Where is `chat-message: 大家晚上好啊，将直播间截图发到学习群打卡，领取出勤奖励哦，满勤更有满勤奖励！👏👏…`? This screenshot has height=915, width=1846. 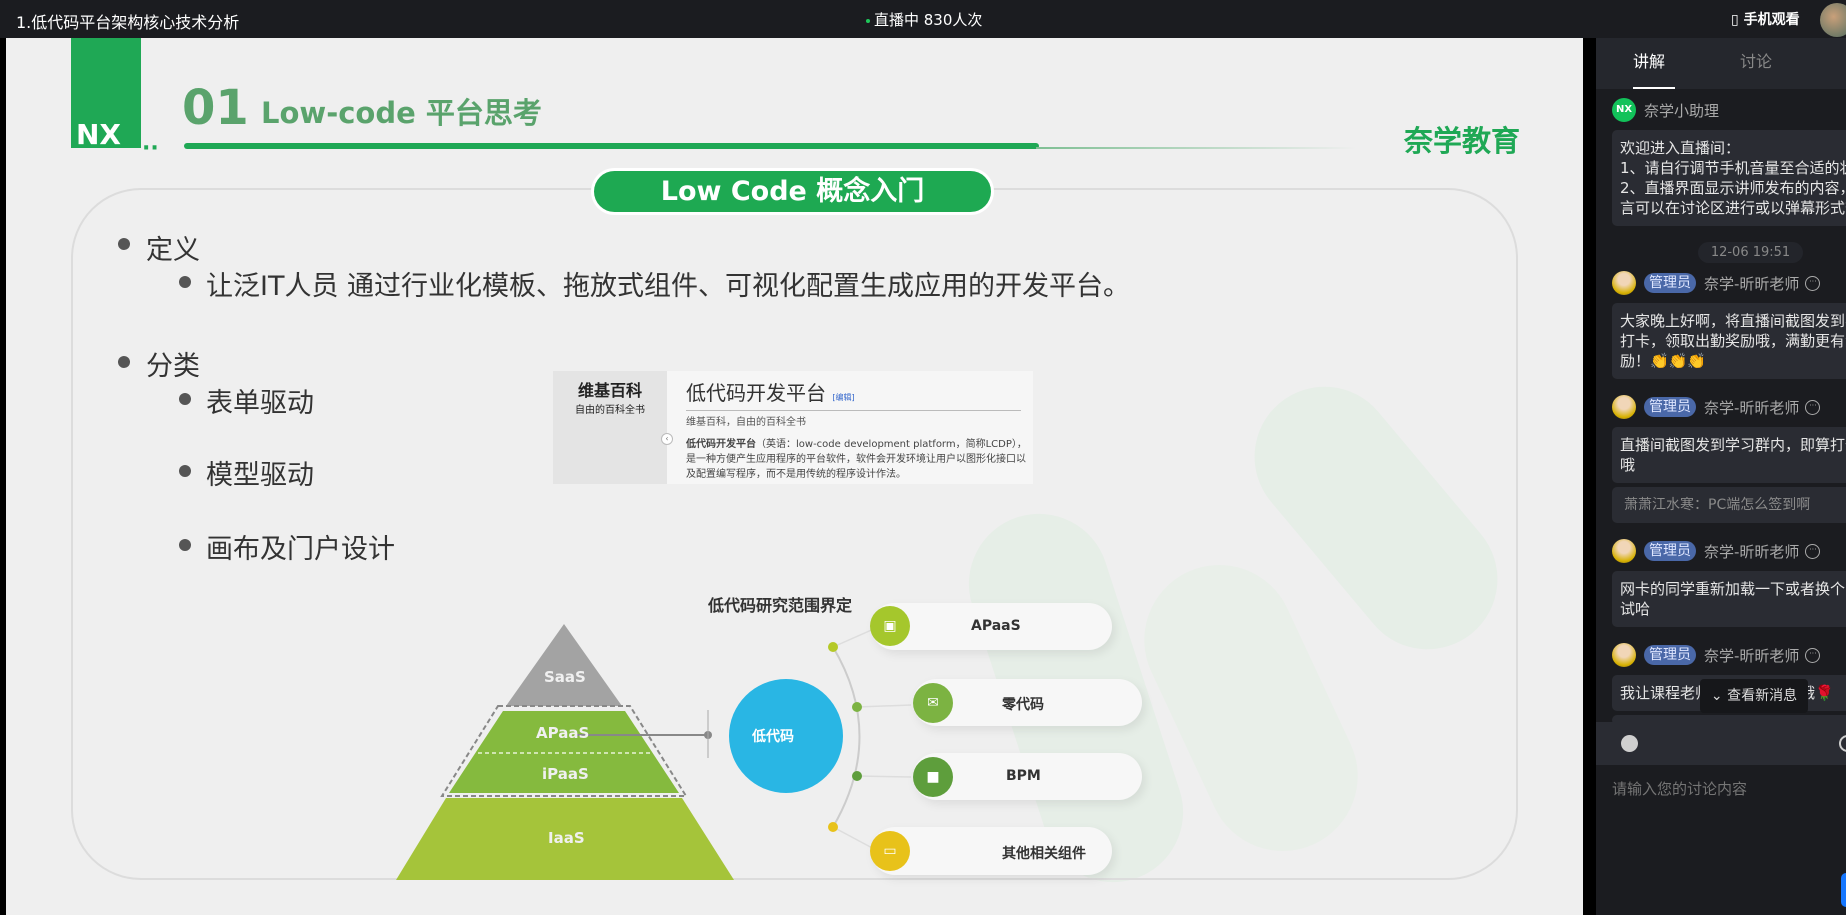
chat-message: 大家晚上好啊，将直播间截图发到学习群打卡，领取出勤奖励哦，满勤更有满勤奖励！👏👏… is located at coordinates (1729, 341).